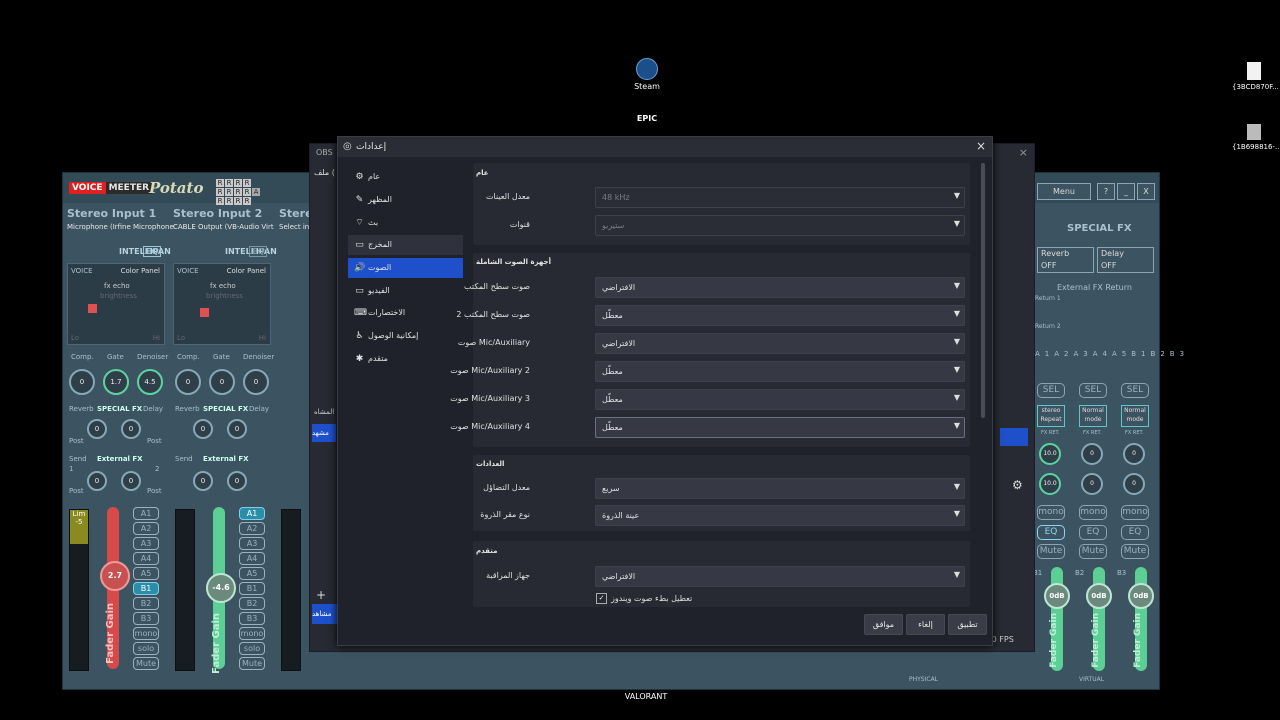 The width and height of the screenshot is (1280, 720). What do you see at coordinates (883, 624) in the screenshot?
I see `ok-button: موافق` at bounding box center [883, 624].